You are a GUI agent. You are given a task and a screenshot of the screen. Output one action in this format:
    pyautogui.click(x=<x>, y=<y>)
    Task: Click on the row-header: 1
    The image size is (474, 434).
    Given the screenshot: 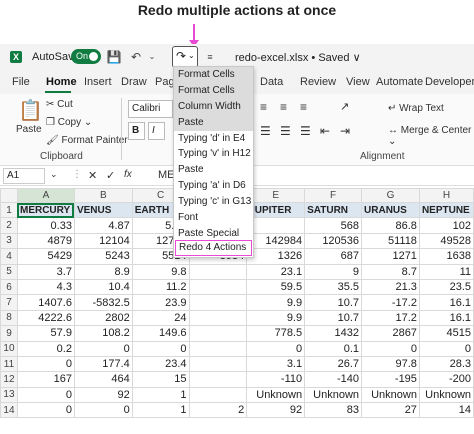 What is the action you would take?
    pyautogui.click(x=9, y=210)
    